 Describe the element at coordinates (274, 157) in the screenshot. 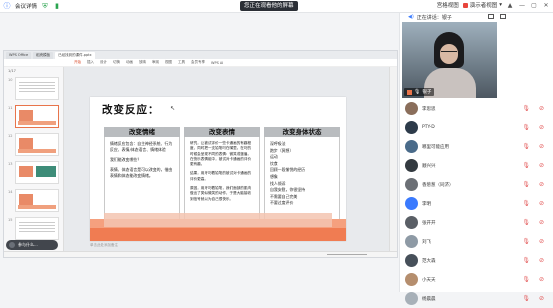

I see `list-item: 运动` at that location.